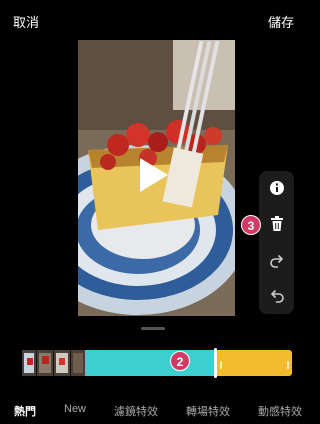 This screenshot has width=320, height=424. What do you see at coordinates (276, 242) in the screenshot?
I see `edit-tool-panel` at bounding box center [276, 242].